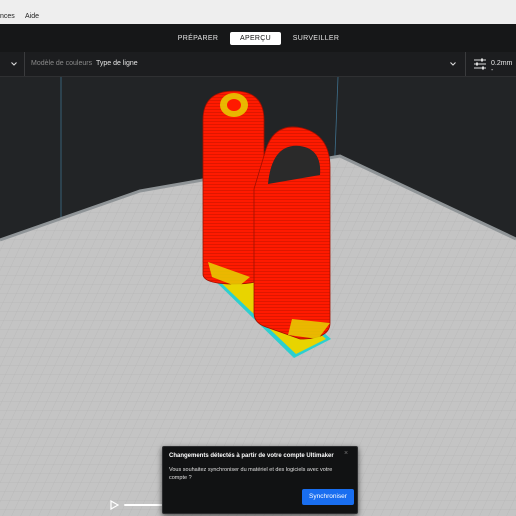  What do you see at coordinates (144, 505) in the screenshot?
I see `layer-path-slider` at bounding box center [144, 505].